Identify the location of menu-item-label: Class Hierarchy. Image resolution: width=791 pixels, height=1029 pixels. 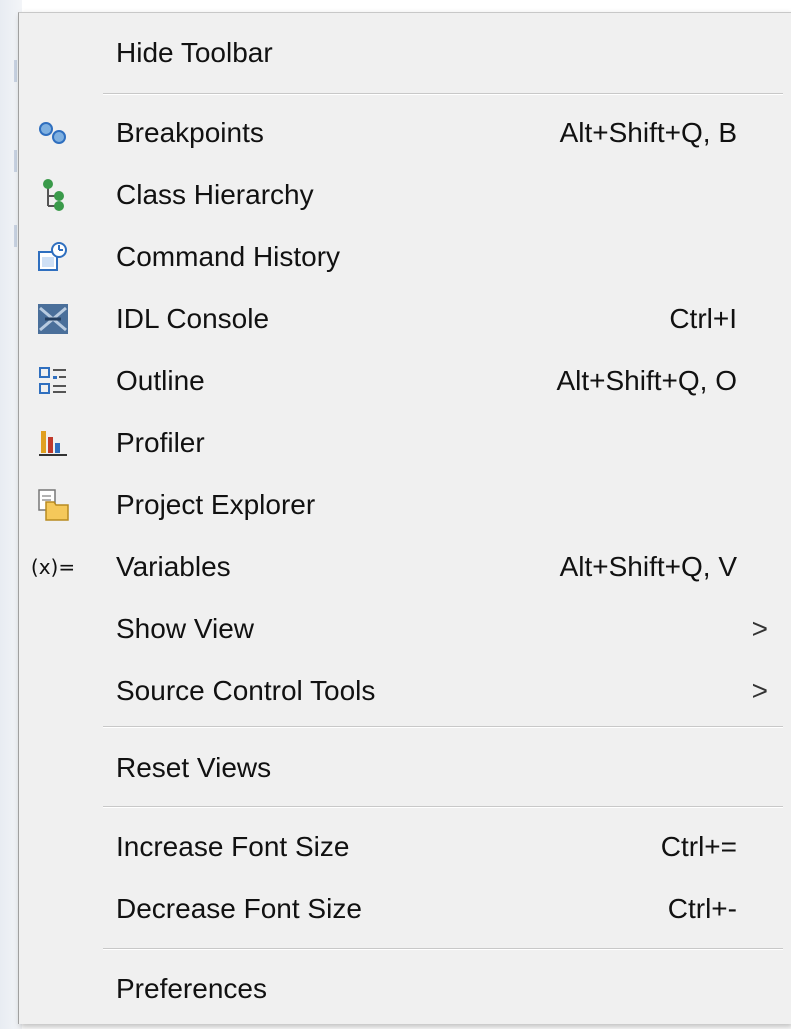
(215, 194).